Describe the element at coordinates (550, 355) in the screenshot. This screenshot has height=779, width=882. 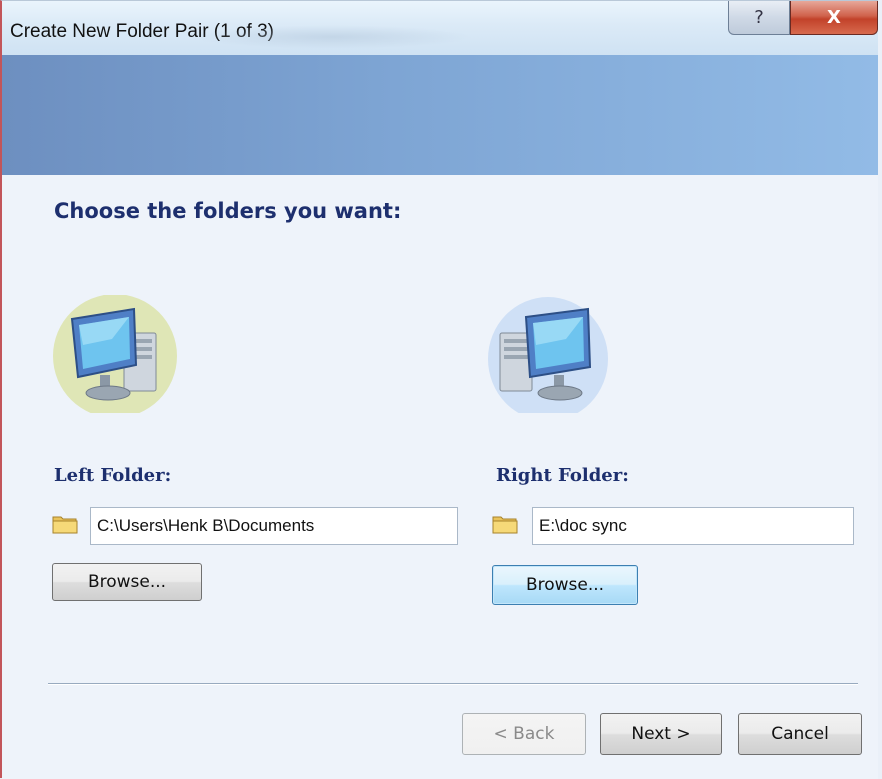
I see `right-computer-icon` at that location.